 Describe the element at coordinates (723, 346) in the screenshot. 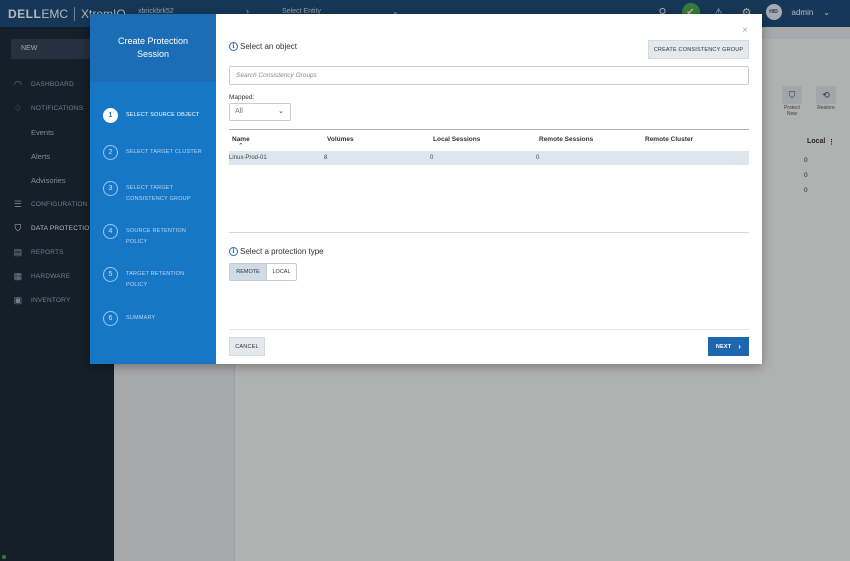

I see `next-label: NEXT` at that location.